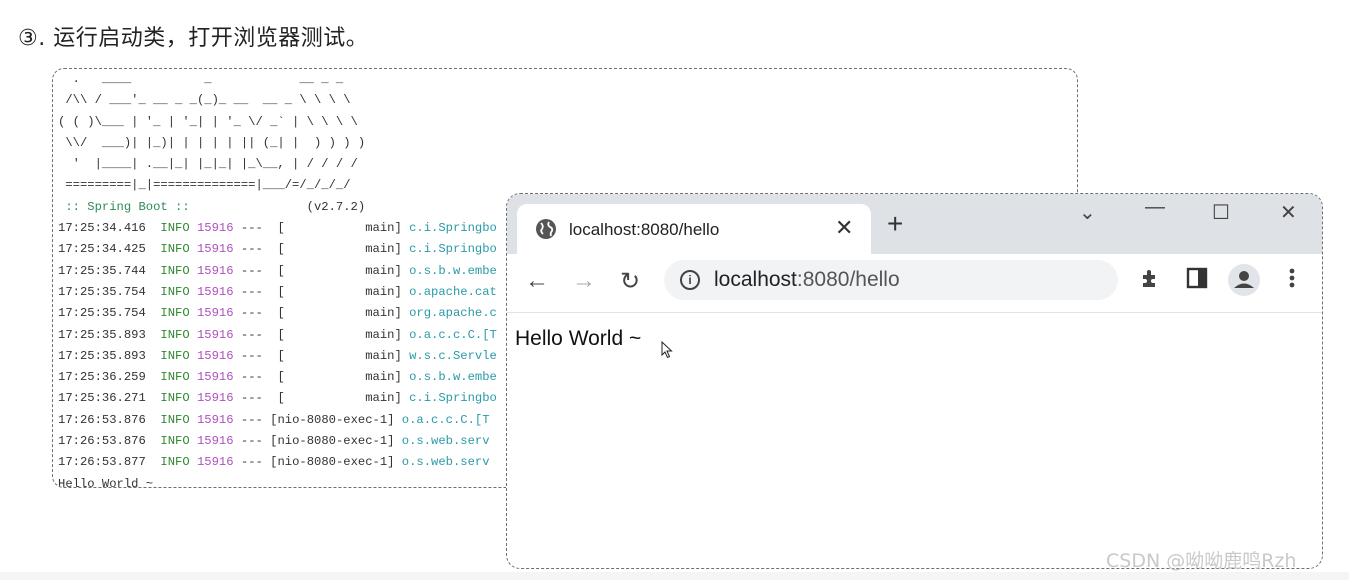  What do you see at coordinates (106, 482) in the screenshot?
I see `console-final-line: Hello World ~` at bounding box center [106, 482].